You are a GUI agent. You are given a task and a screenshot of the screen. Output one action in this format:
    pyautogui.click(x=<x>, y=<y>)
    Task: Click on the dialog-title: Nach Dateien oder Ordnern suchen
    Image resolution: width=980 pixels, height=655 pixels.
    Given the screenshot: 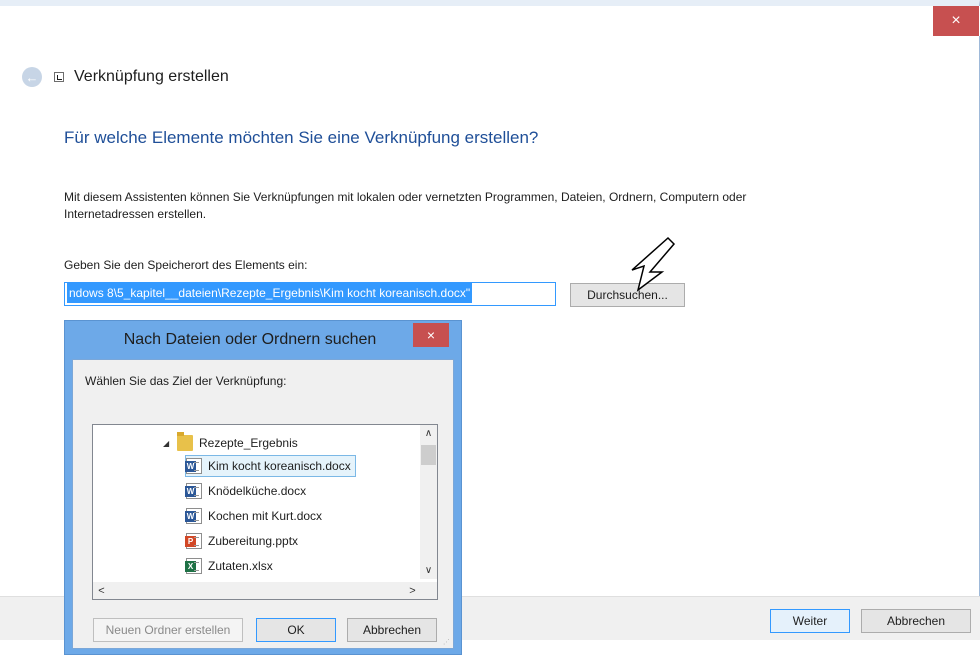 What is the action you would take?
    pyautogui.click(x=250, y=339)
    